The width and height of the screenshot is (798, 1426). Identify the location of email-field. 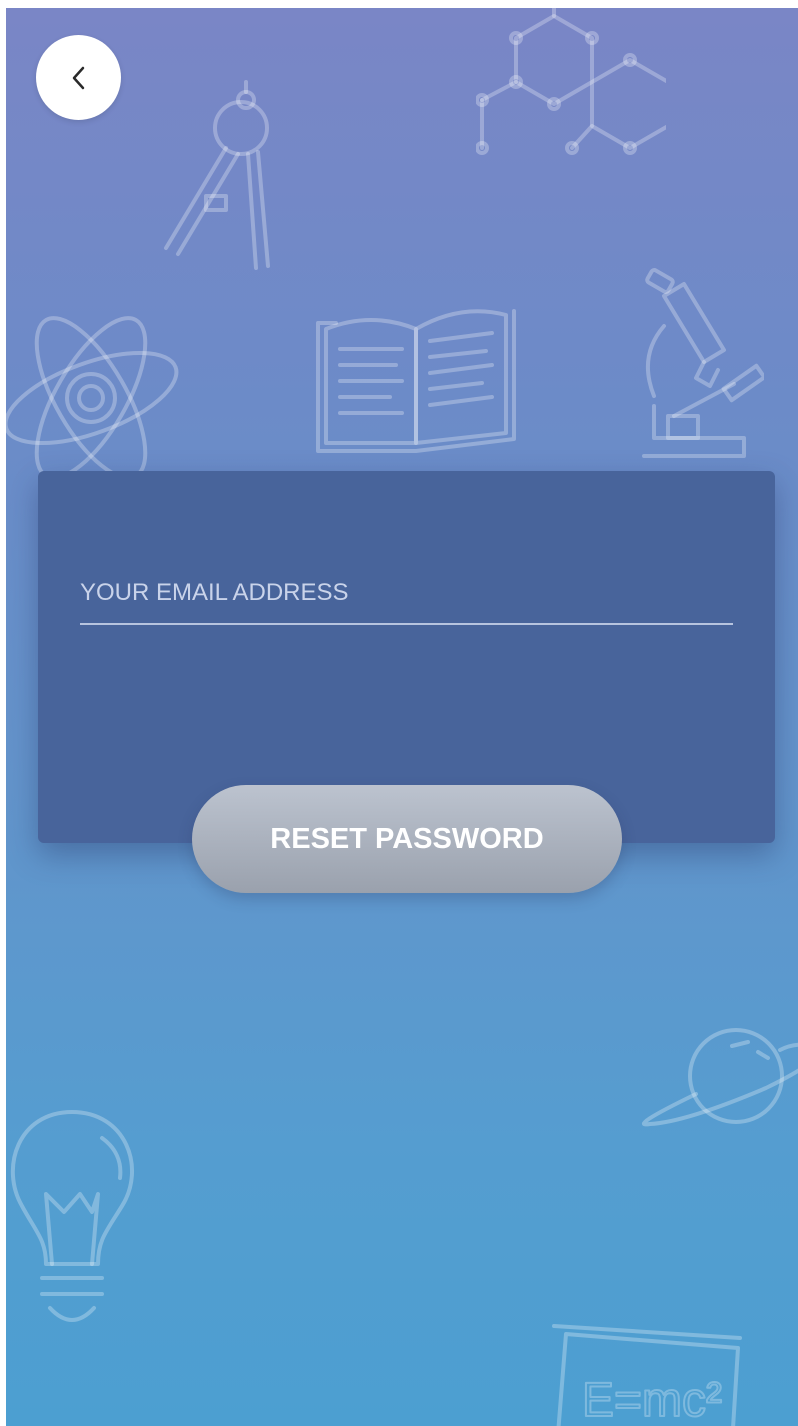
(406, 594).